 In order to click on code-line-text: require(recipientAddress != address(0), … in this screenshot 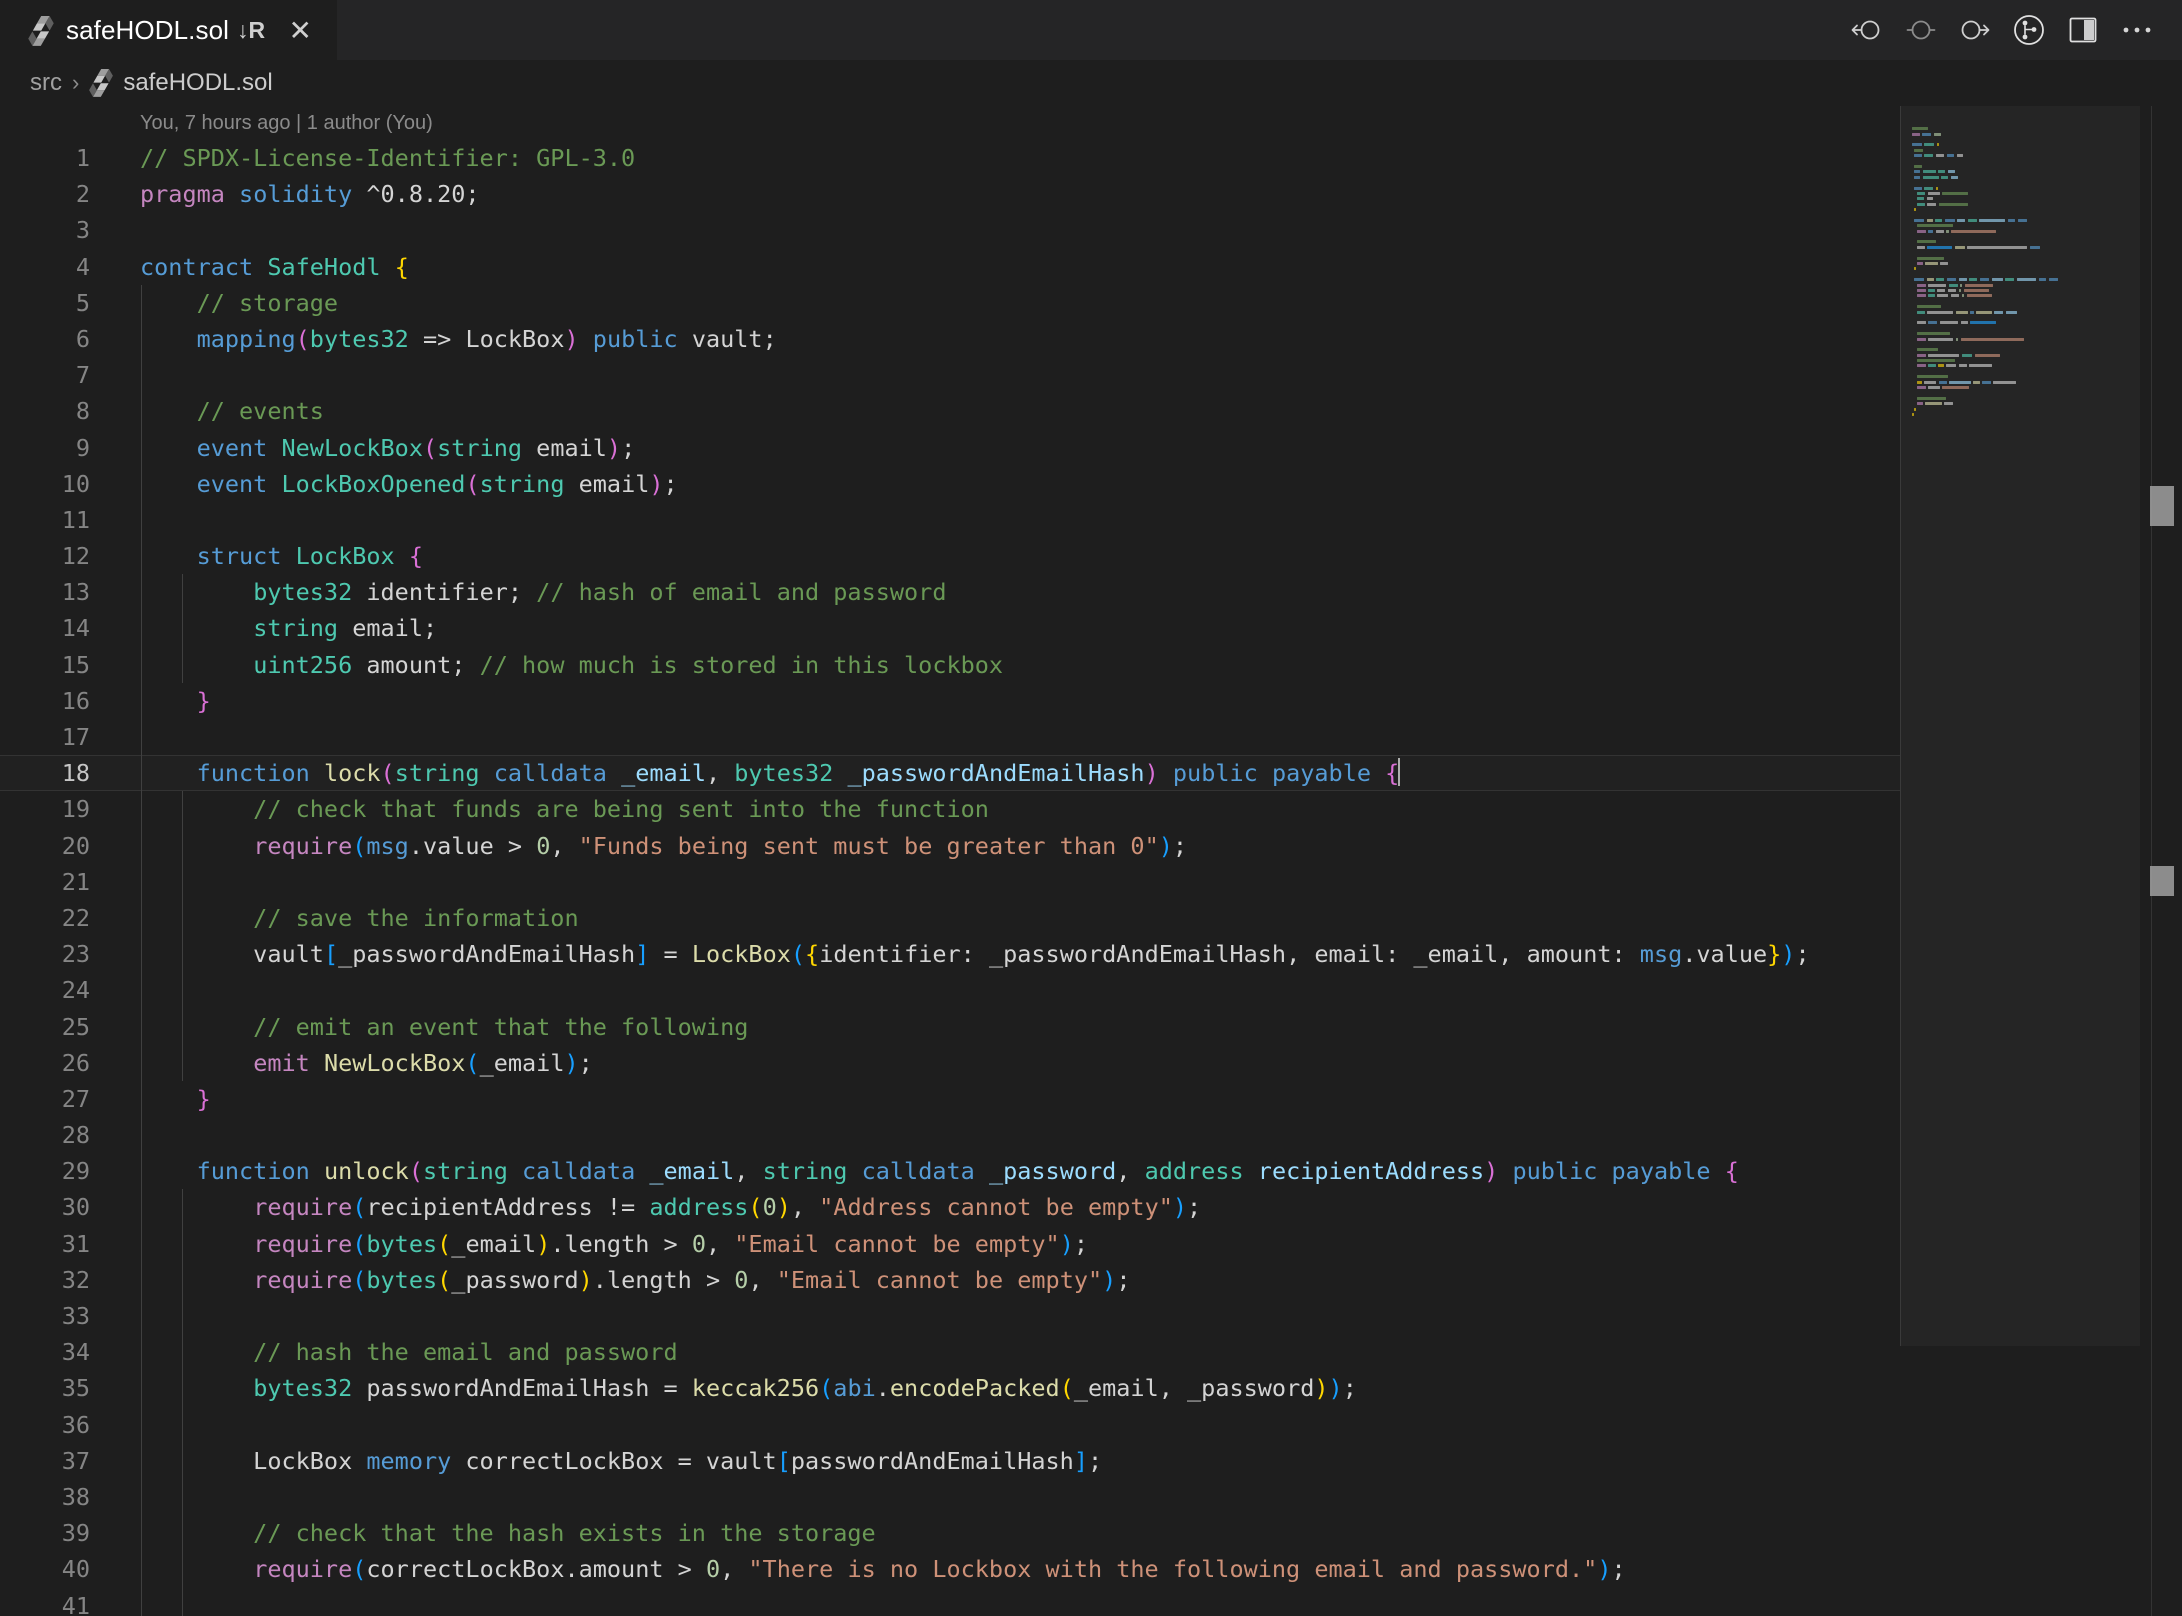, I will do `click(1161, 1207)`.